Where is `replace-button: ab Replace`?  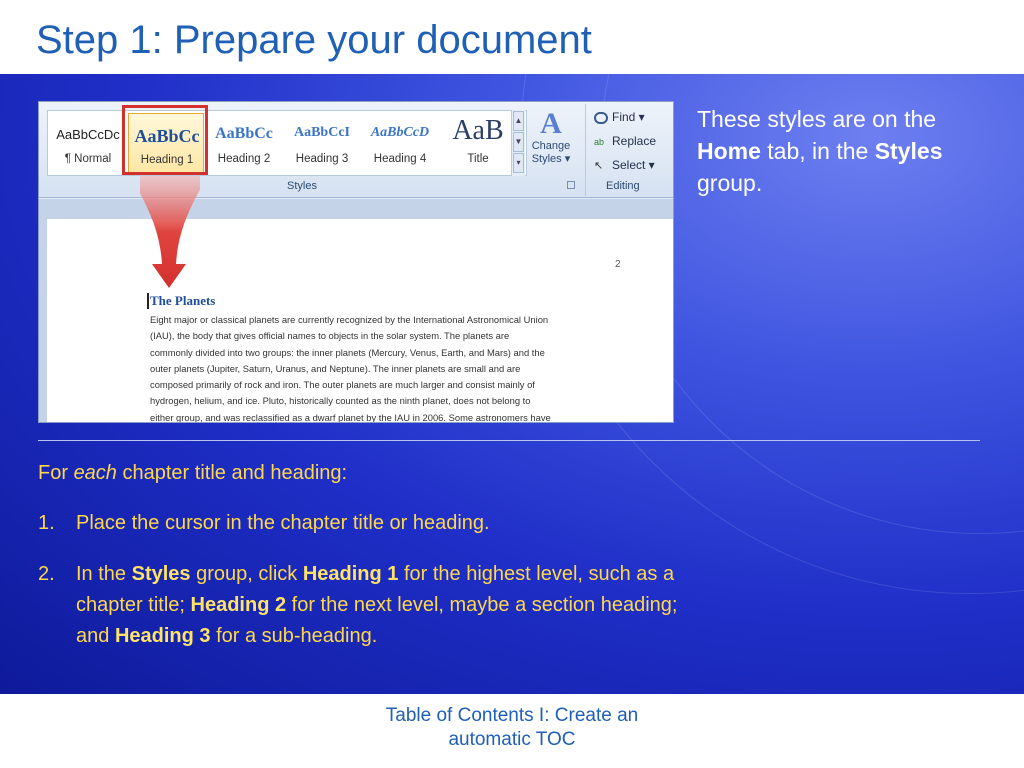
replace-button: ab Replace is located at coordinates (625, 141).